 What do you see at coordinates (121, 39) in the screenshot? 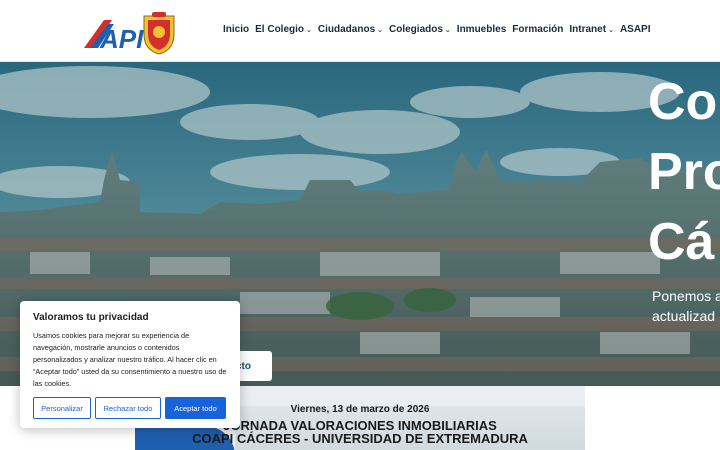
I see `svg-text: API` at bounding box center [121, 39].